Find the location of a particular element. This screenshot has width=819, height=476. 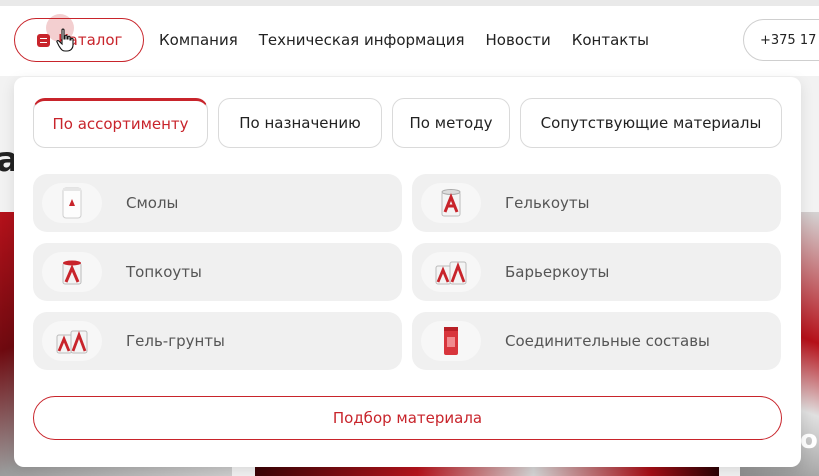

catalog-button: Каталог is located at coordinates (79, 40).